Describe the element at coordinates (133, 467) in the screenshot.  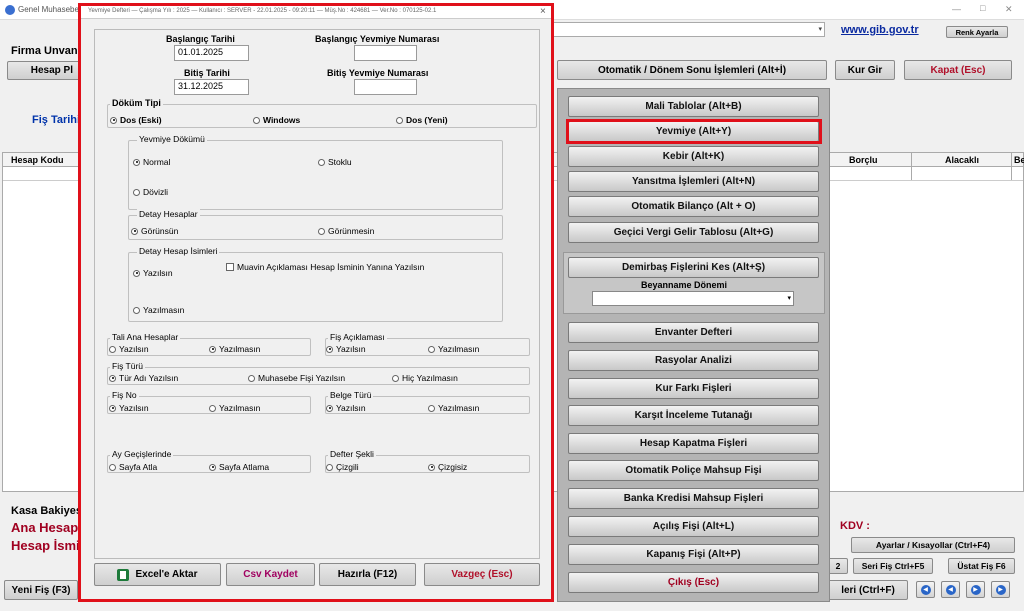
I see `sayfa-atla-radio: Sayfa Atla` at that location.